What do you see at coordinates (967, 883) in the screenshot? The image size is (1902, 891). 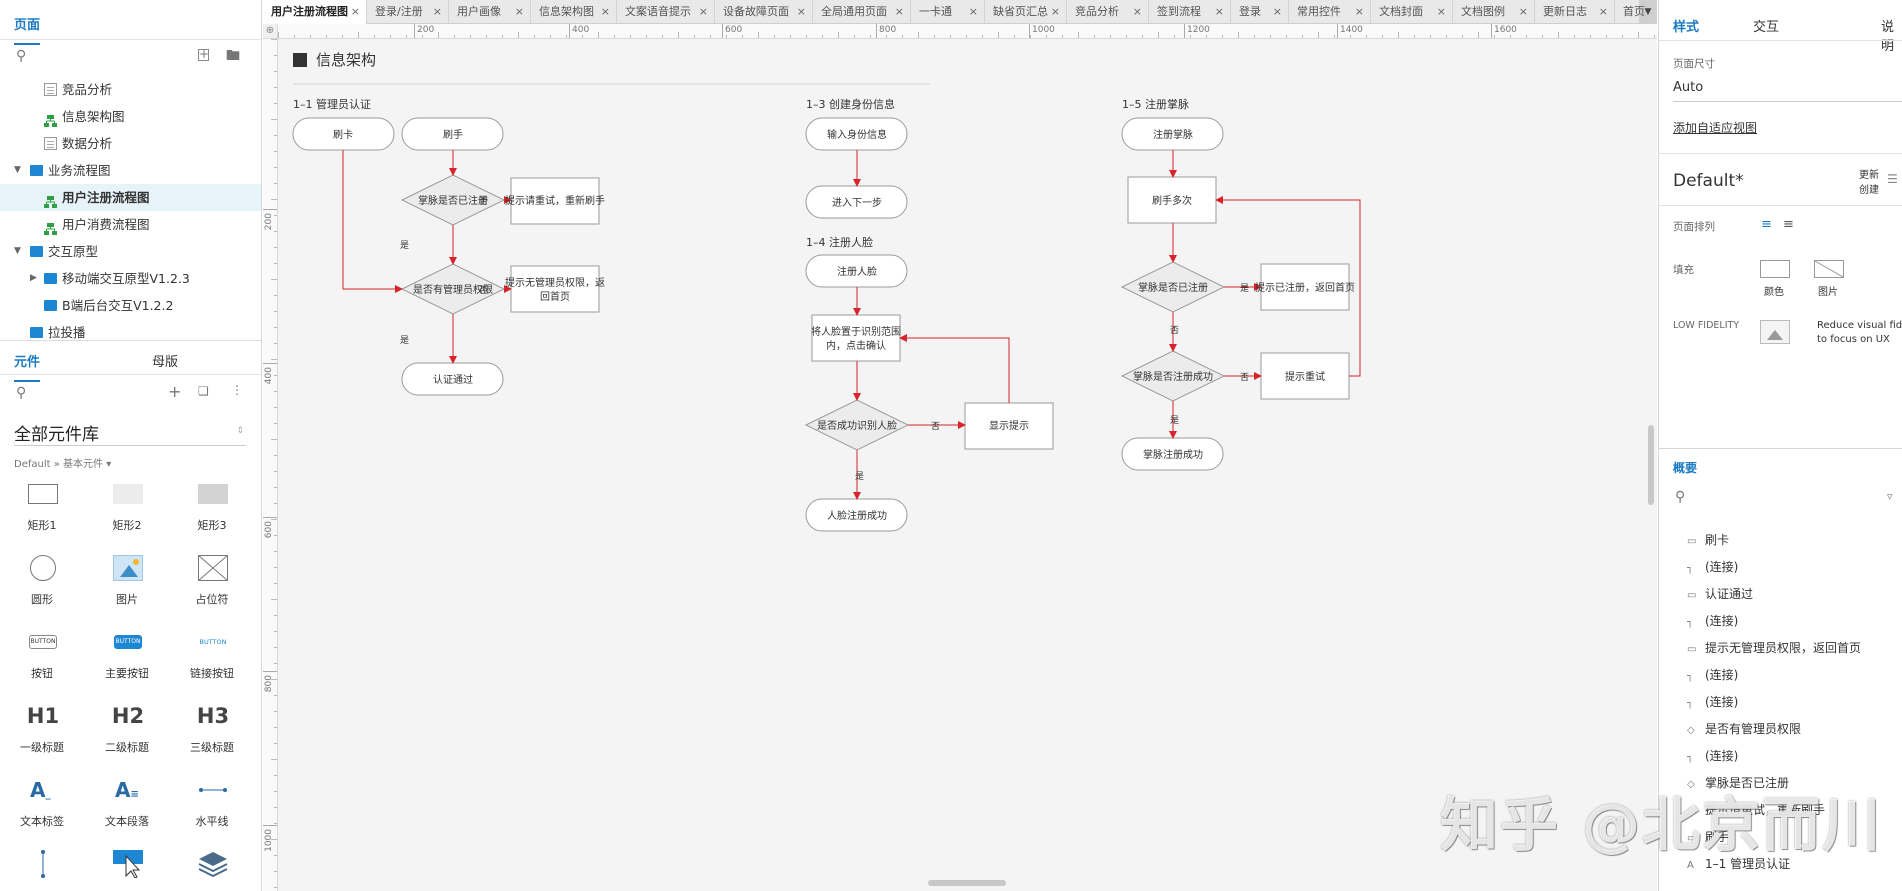 I see `horizontal-scrollbar` at bounding box center [967, 883].